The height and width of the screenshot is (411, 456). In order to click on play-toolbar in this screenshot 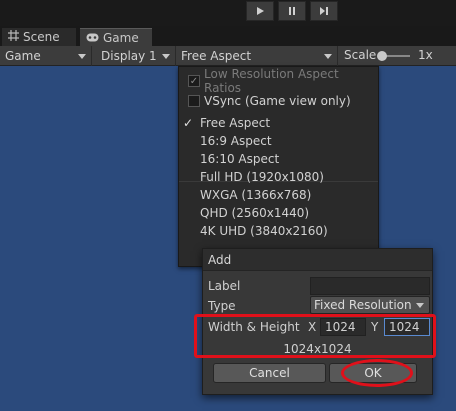, I will do `click(228, 13)`.